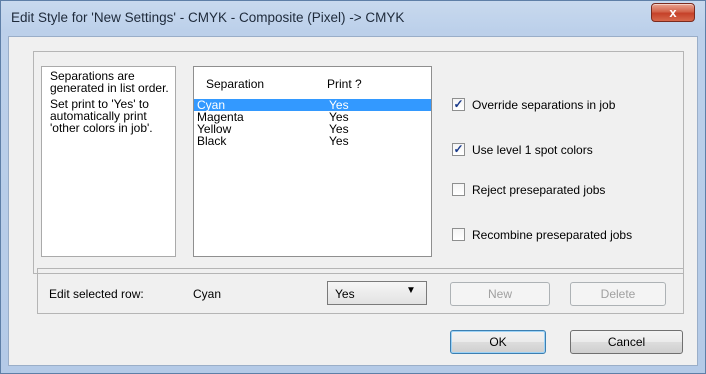 The image size is (706, 374). I want to click on close-icon: x, so click(673, 12).